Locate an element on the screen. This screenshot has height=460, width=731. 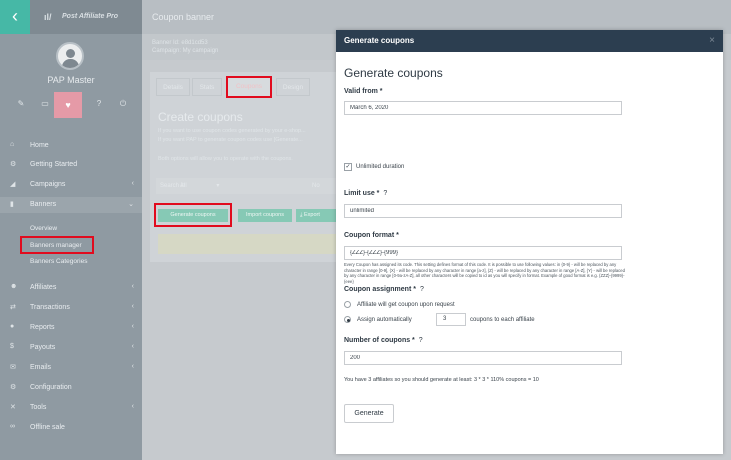
coupons-per-affiliate-field: 3 is located at coordinates (451, 319).